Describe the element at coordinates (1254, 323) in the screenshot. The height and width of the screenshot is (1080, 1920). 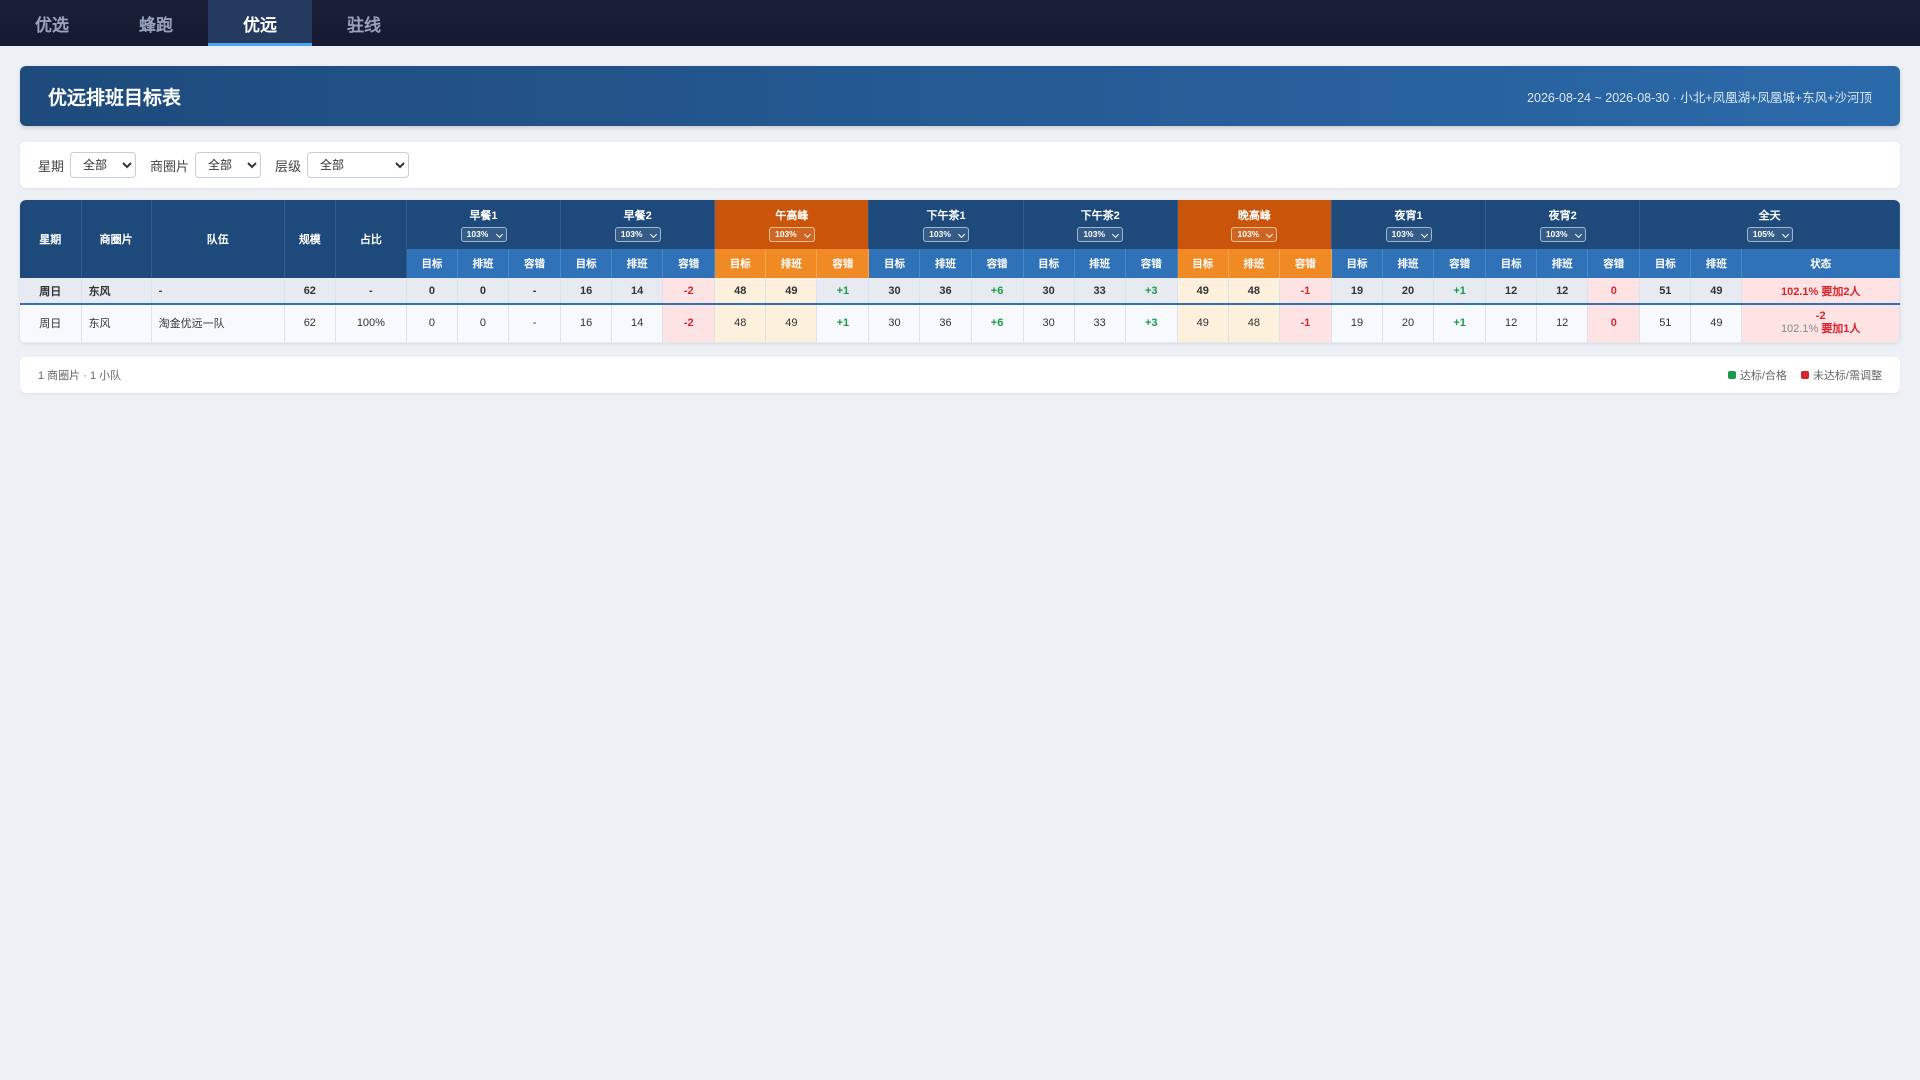
I see `cell-schedule: 48` at that location.